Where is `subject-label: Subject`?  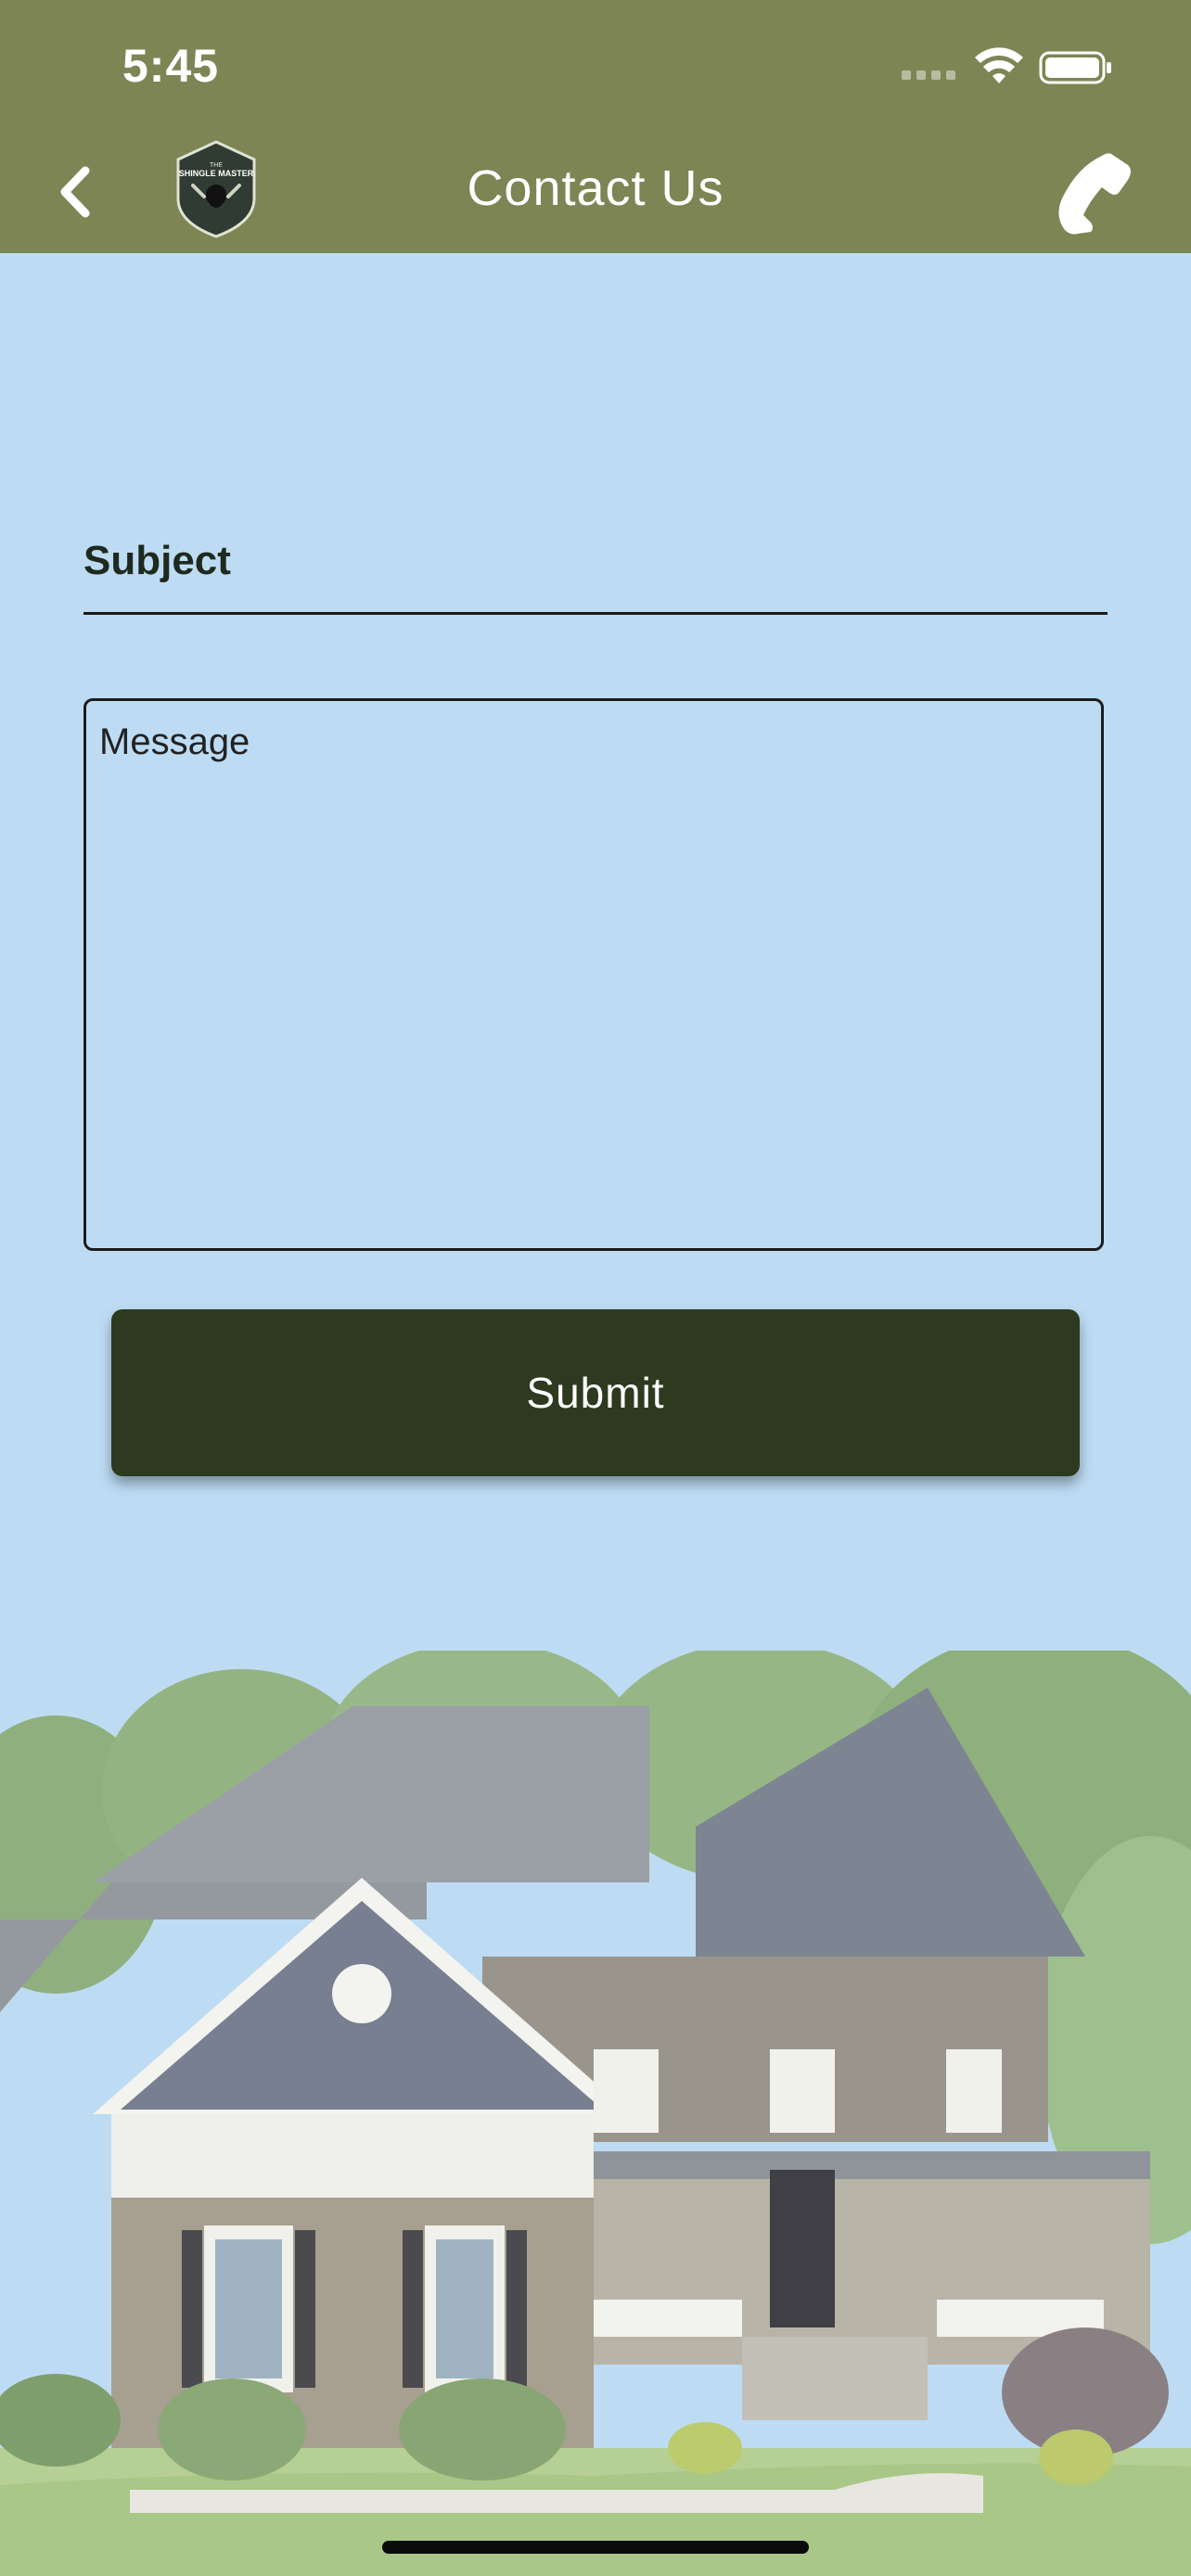
subject-label: Subject is located at coordinates (157, 560).